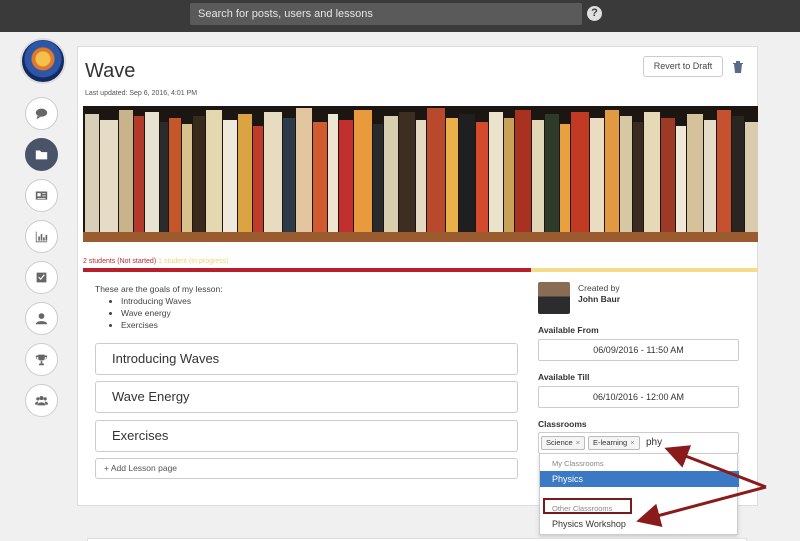  I want to click on dropdown-option-physics-workshop: Physics Workshop, so click(589, 524).